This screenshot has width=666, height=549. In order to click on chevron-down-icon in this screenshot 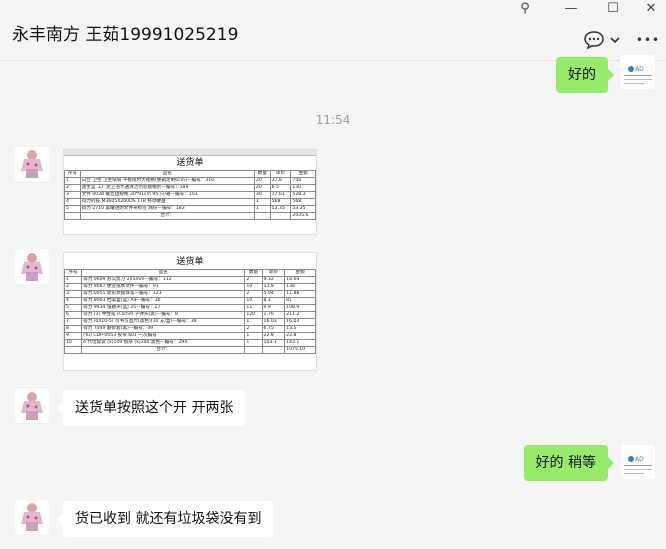, I will do `click(615, 40)`.